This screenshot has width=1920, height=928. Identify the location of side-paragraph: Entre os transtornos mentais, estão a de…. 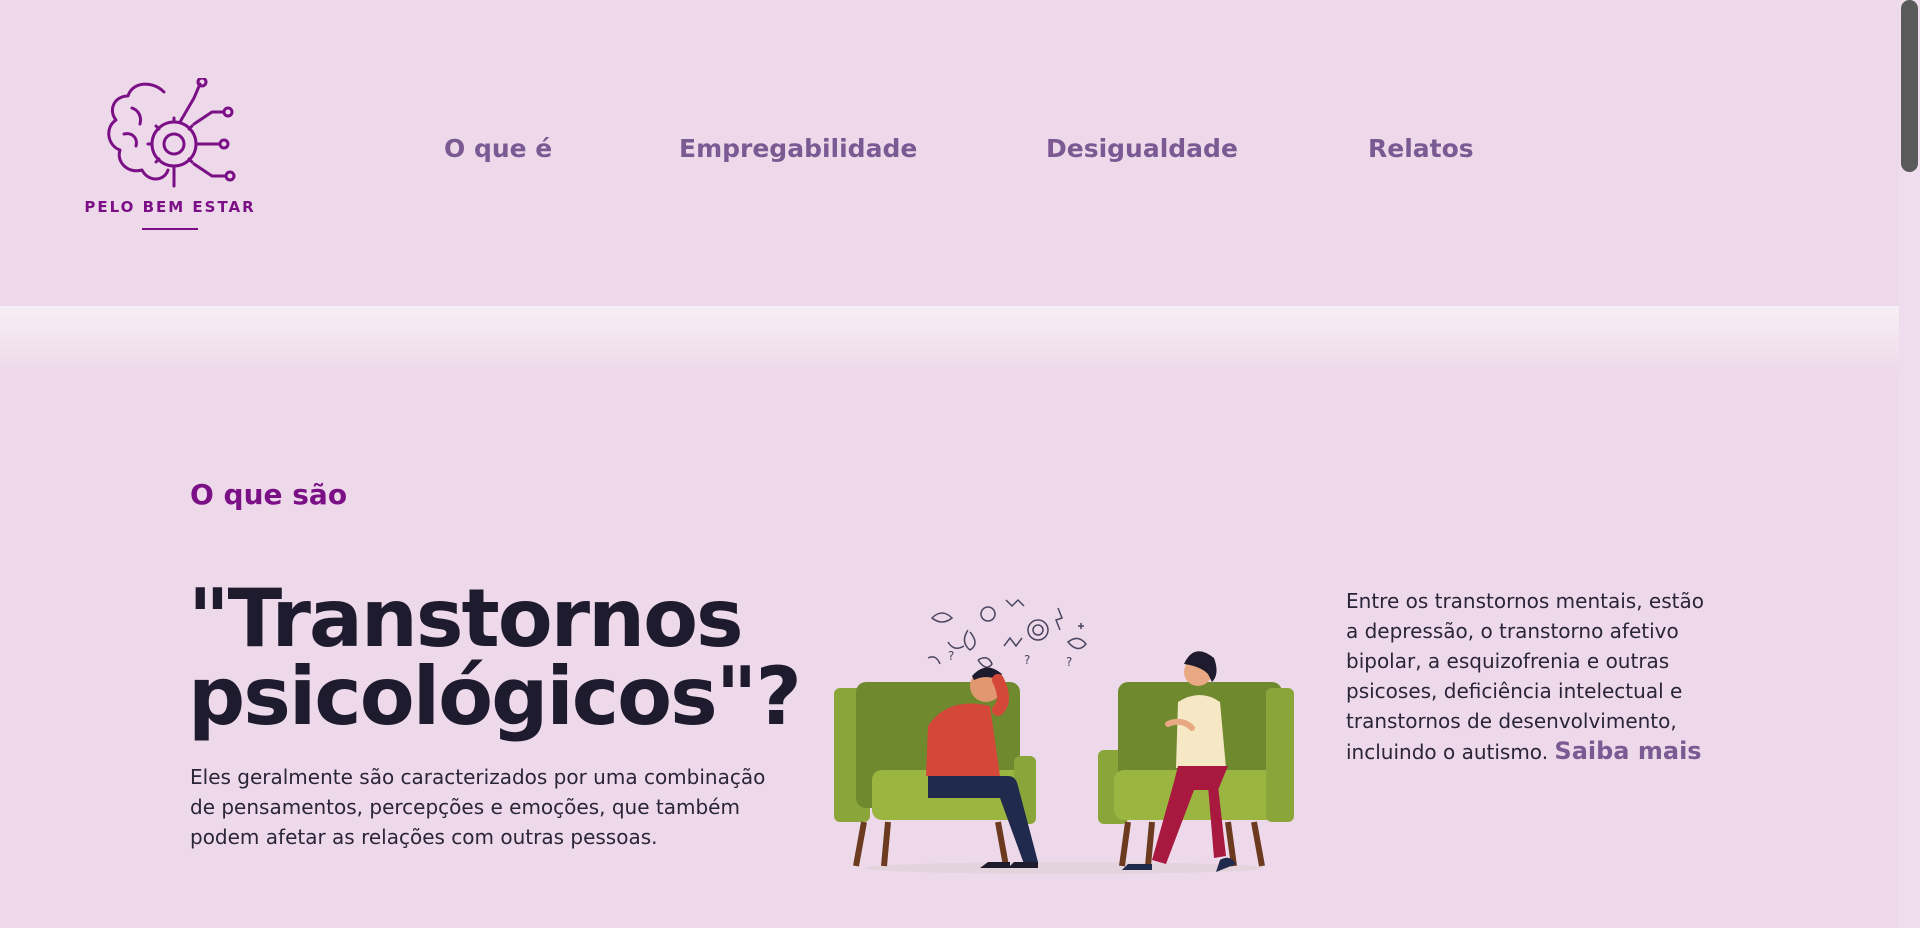
(1531, 676).